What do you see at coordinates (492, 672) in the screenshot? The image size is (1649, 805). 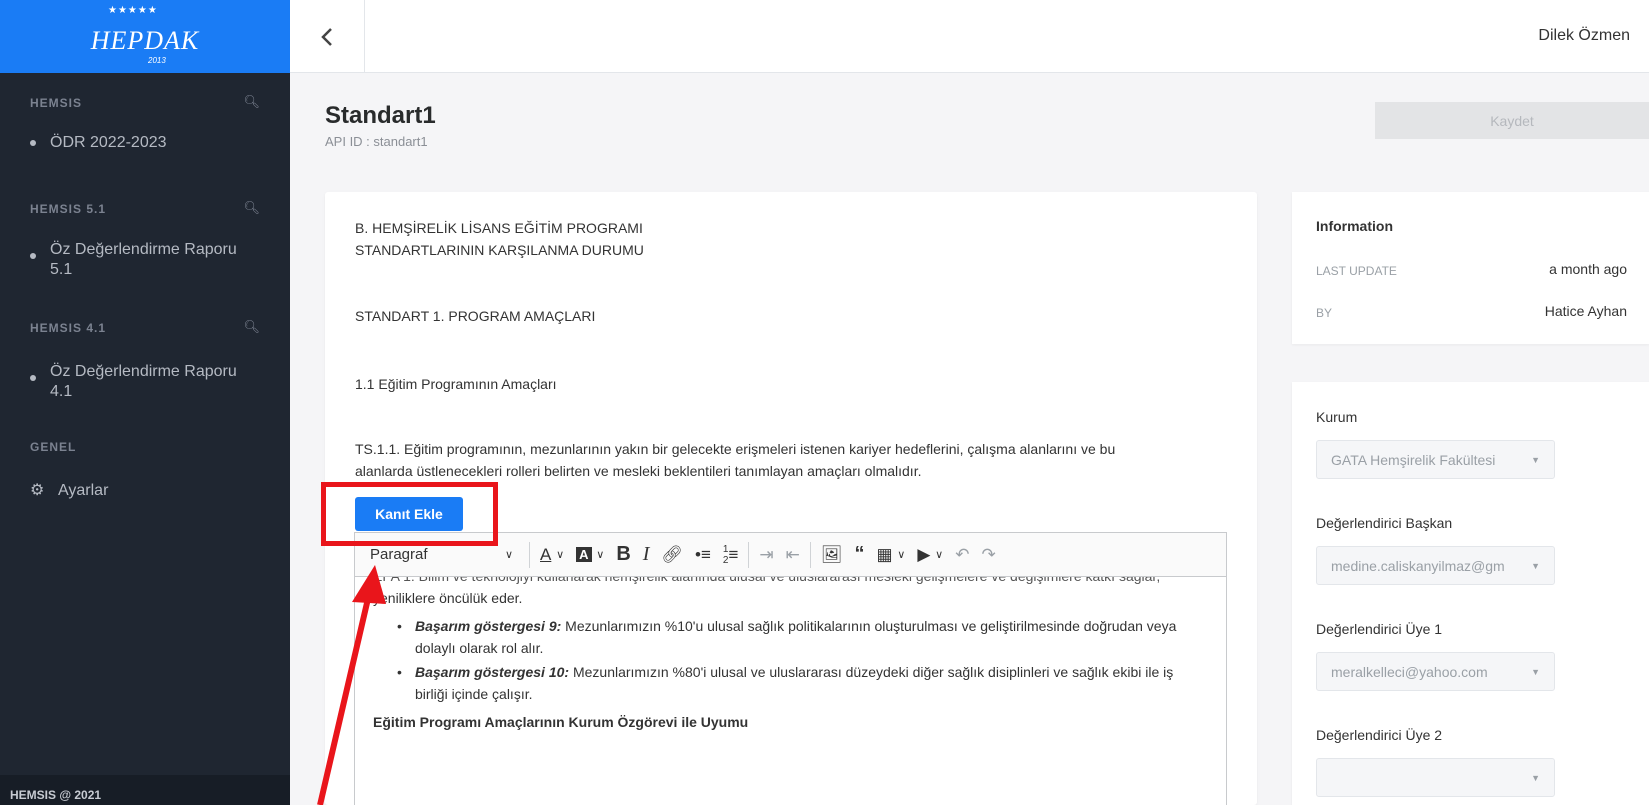 I see `bullet-bold: Başarım göstergesi 10:` at bounding box center [492, 672].